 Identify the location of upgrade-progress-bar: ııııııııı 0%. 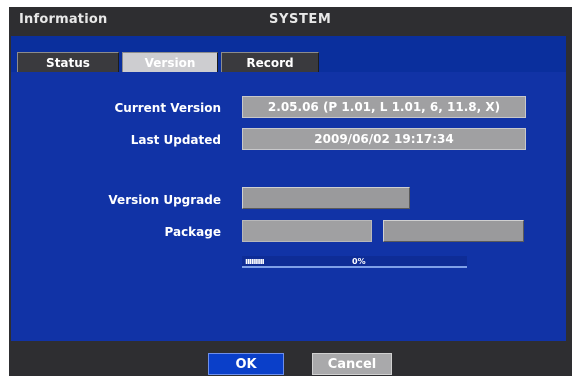
(354, 262).